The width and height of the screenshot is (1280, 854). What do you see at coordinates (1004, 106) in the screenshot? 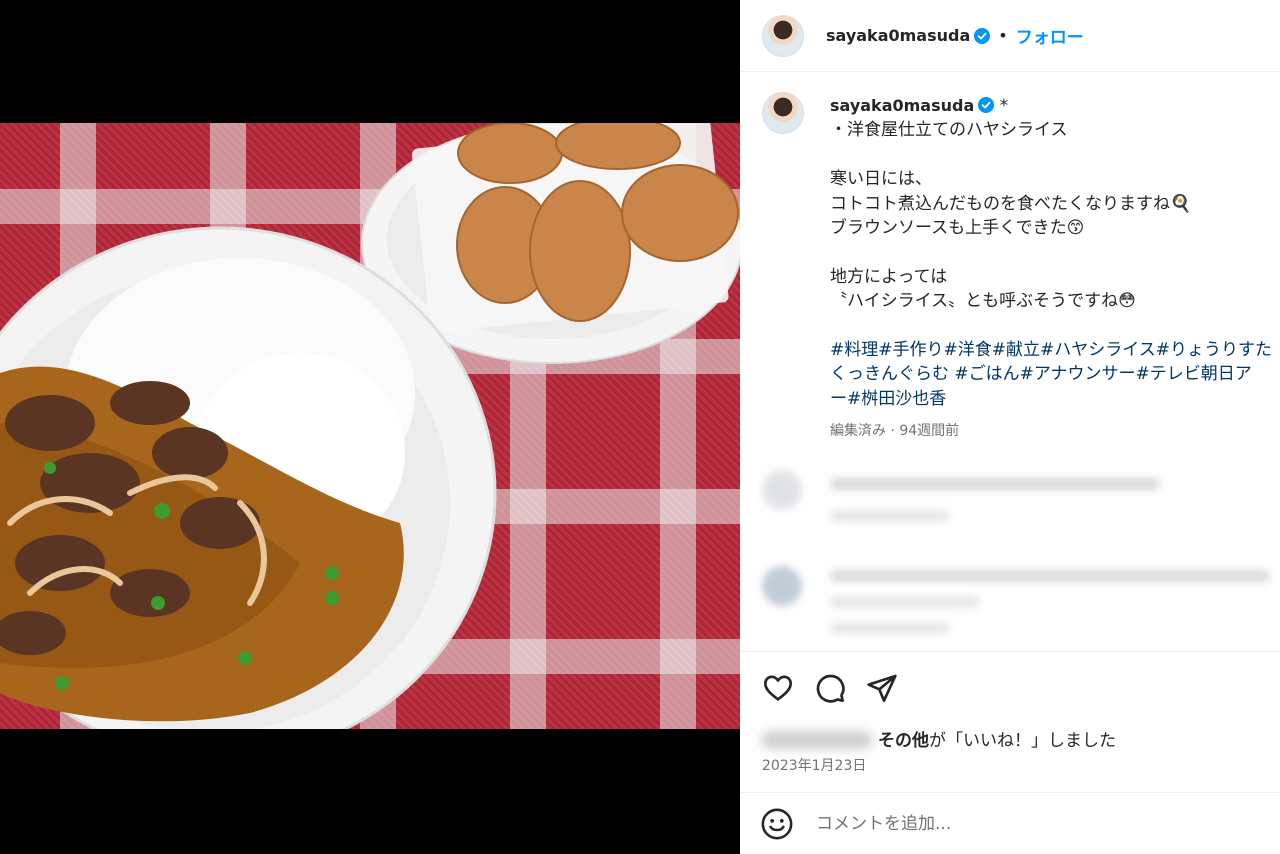
I see `caption-marker: *` at bounding box center [1004, 106].